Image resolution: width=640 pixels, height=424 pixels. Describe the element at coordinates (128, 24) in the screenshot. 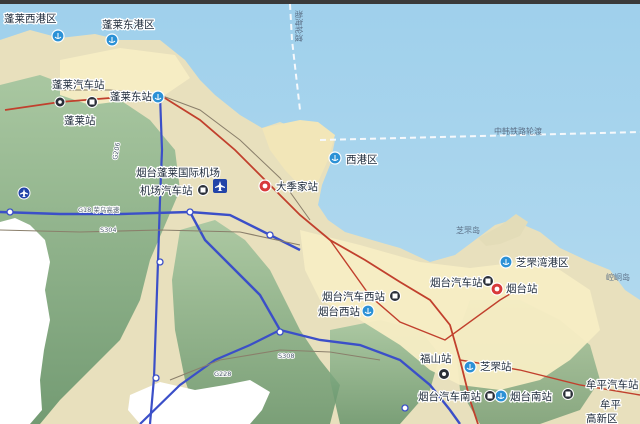

I see `label-penglai-east-port: 蓬莱东港区` at that location.